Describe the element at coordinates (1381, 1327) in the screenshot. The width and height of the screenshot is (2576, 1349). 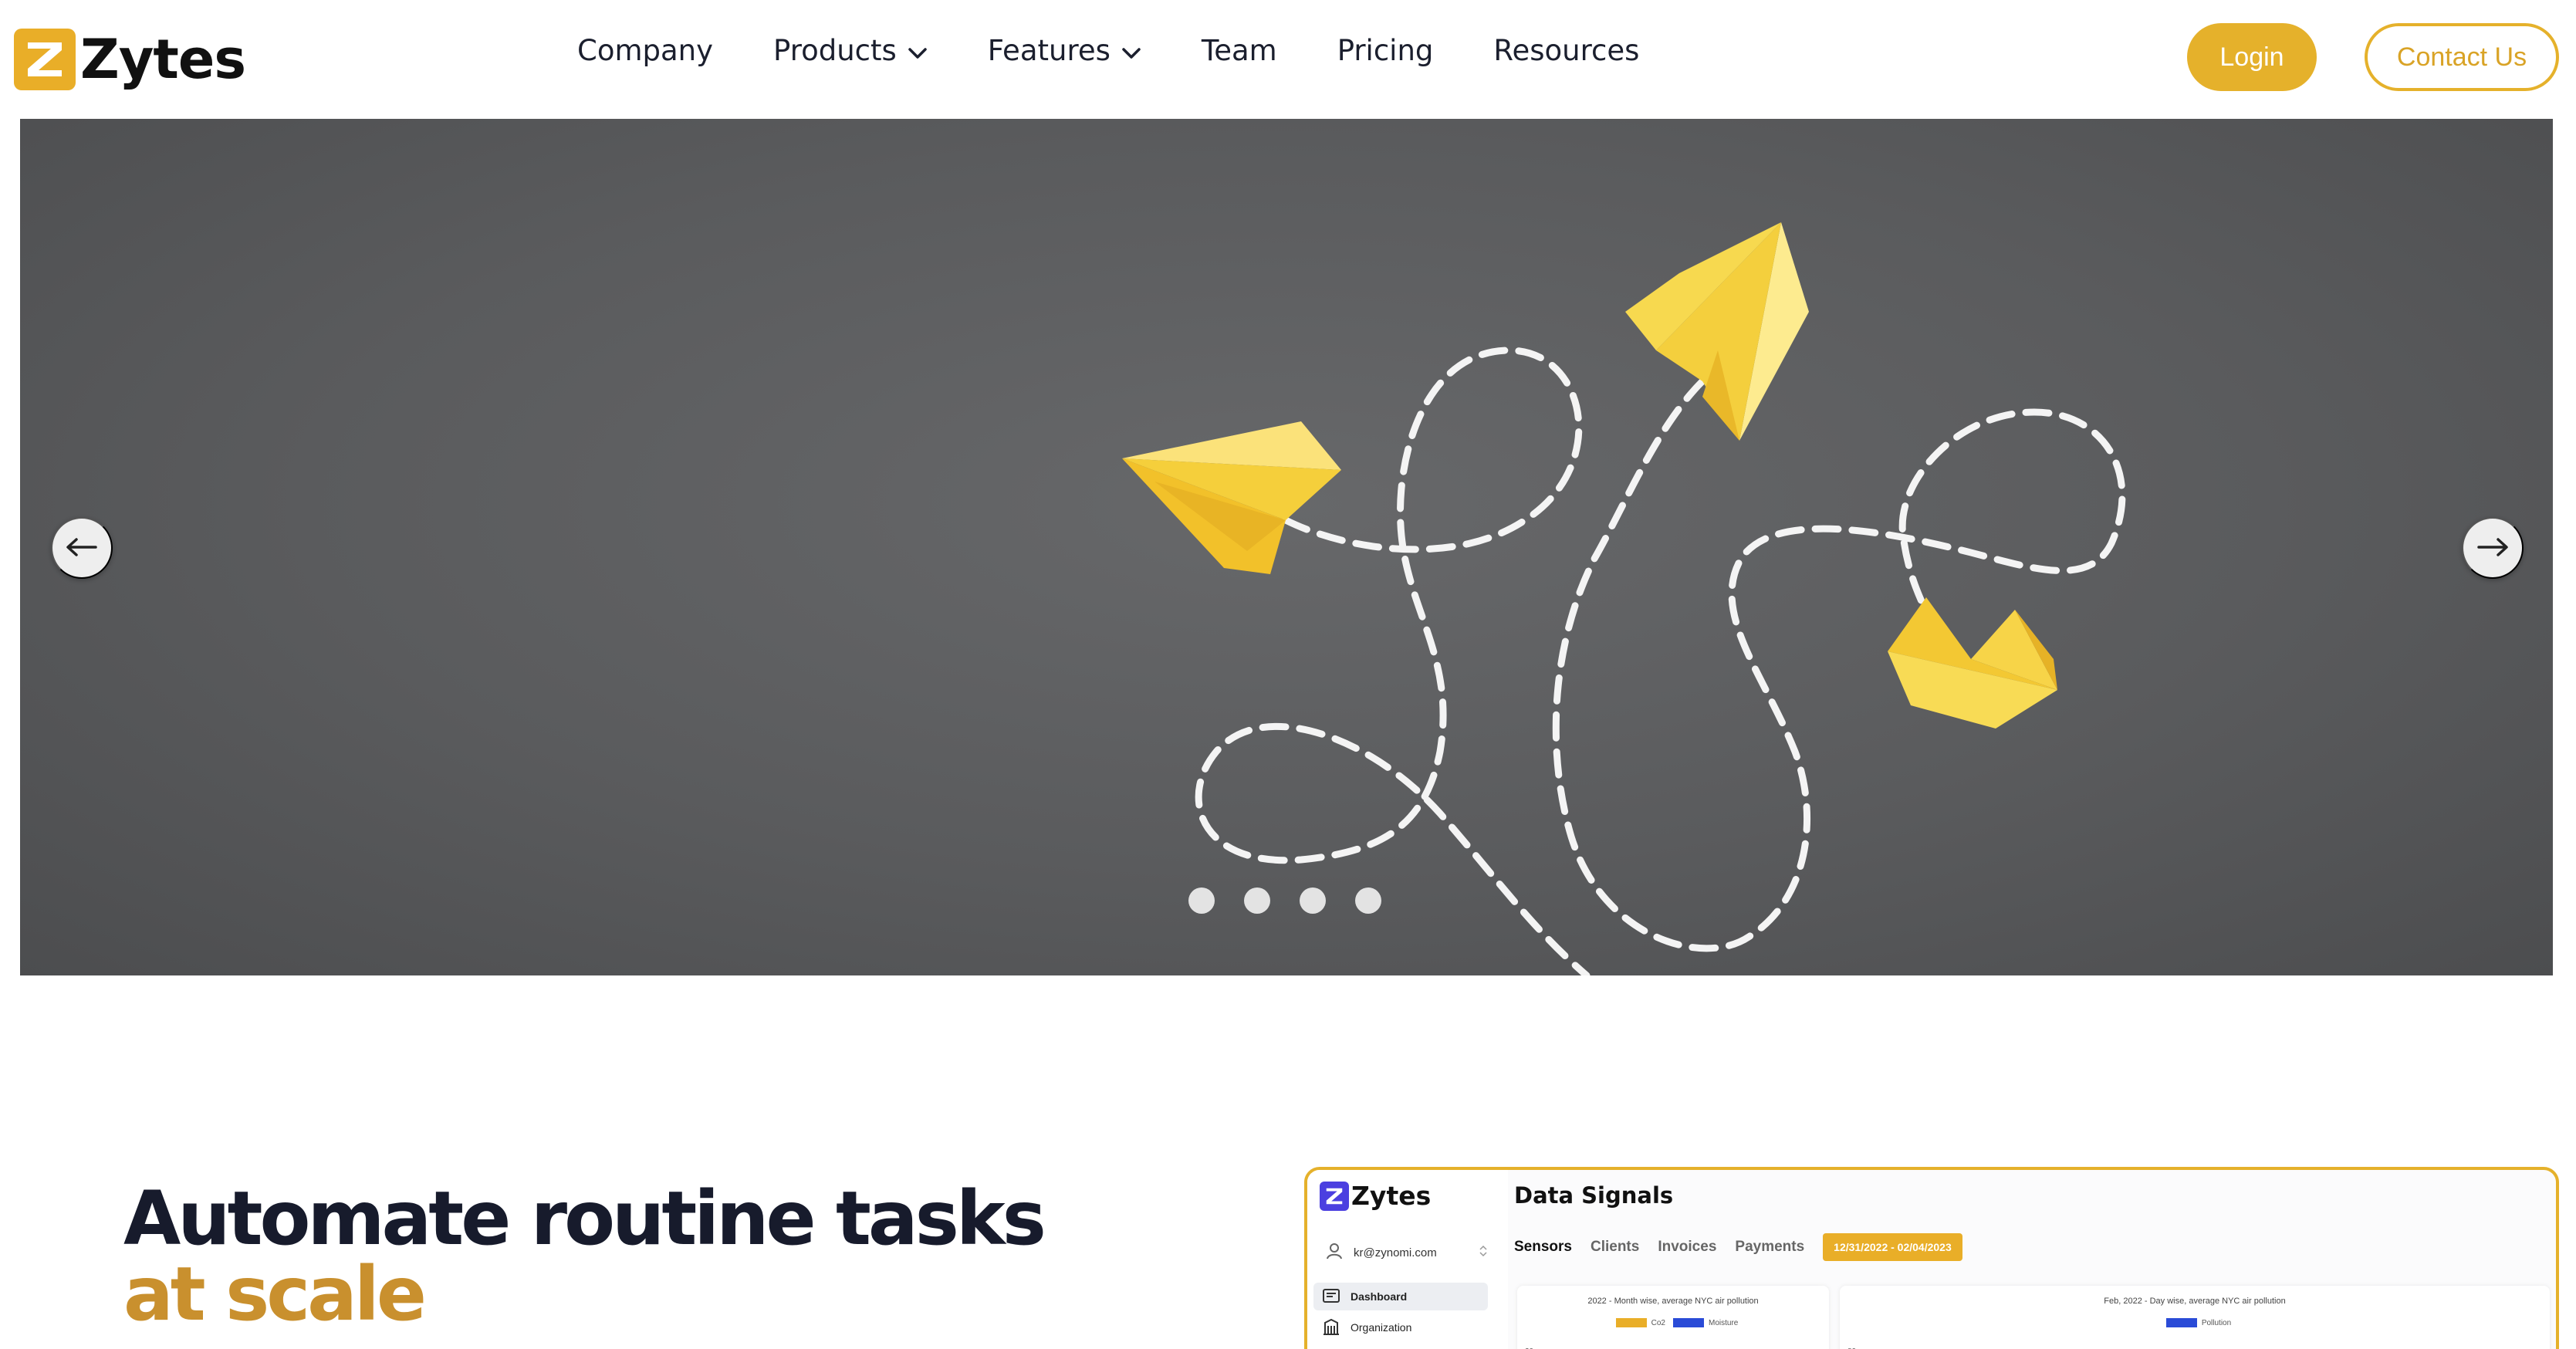
I see `preview-menu-organization-label: Organization` at that location.